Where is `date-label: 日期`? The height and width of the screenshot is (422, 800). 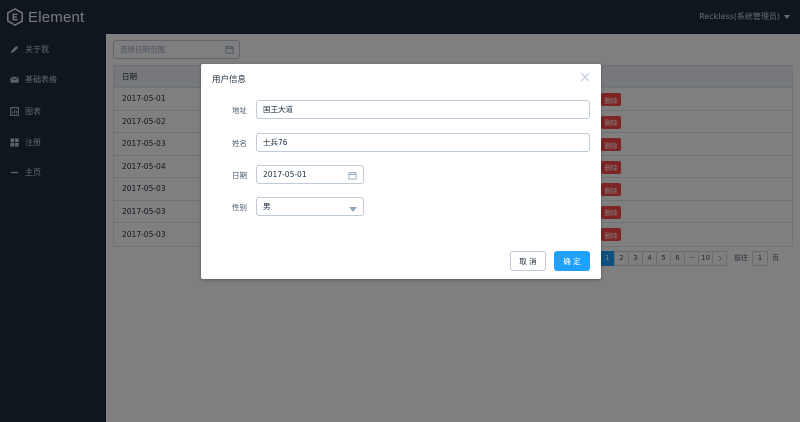 date-label: 日期 is located at coordinates (239, 175).